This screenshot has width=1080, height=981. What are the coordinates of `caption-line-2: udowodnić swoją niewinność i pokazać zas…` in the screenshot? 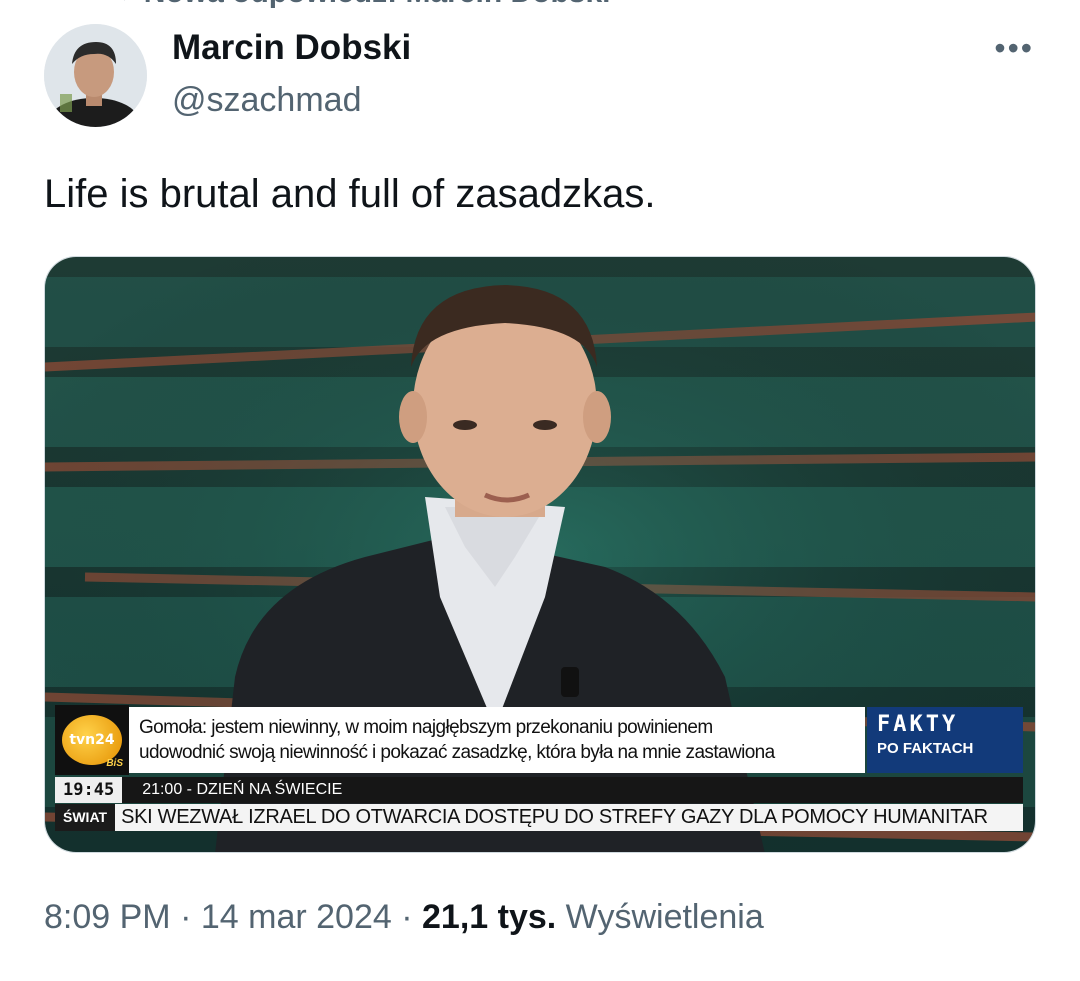 It's located at (457, 752).